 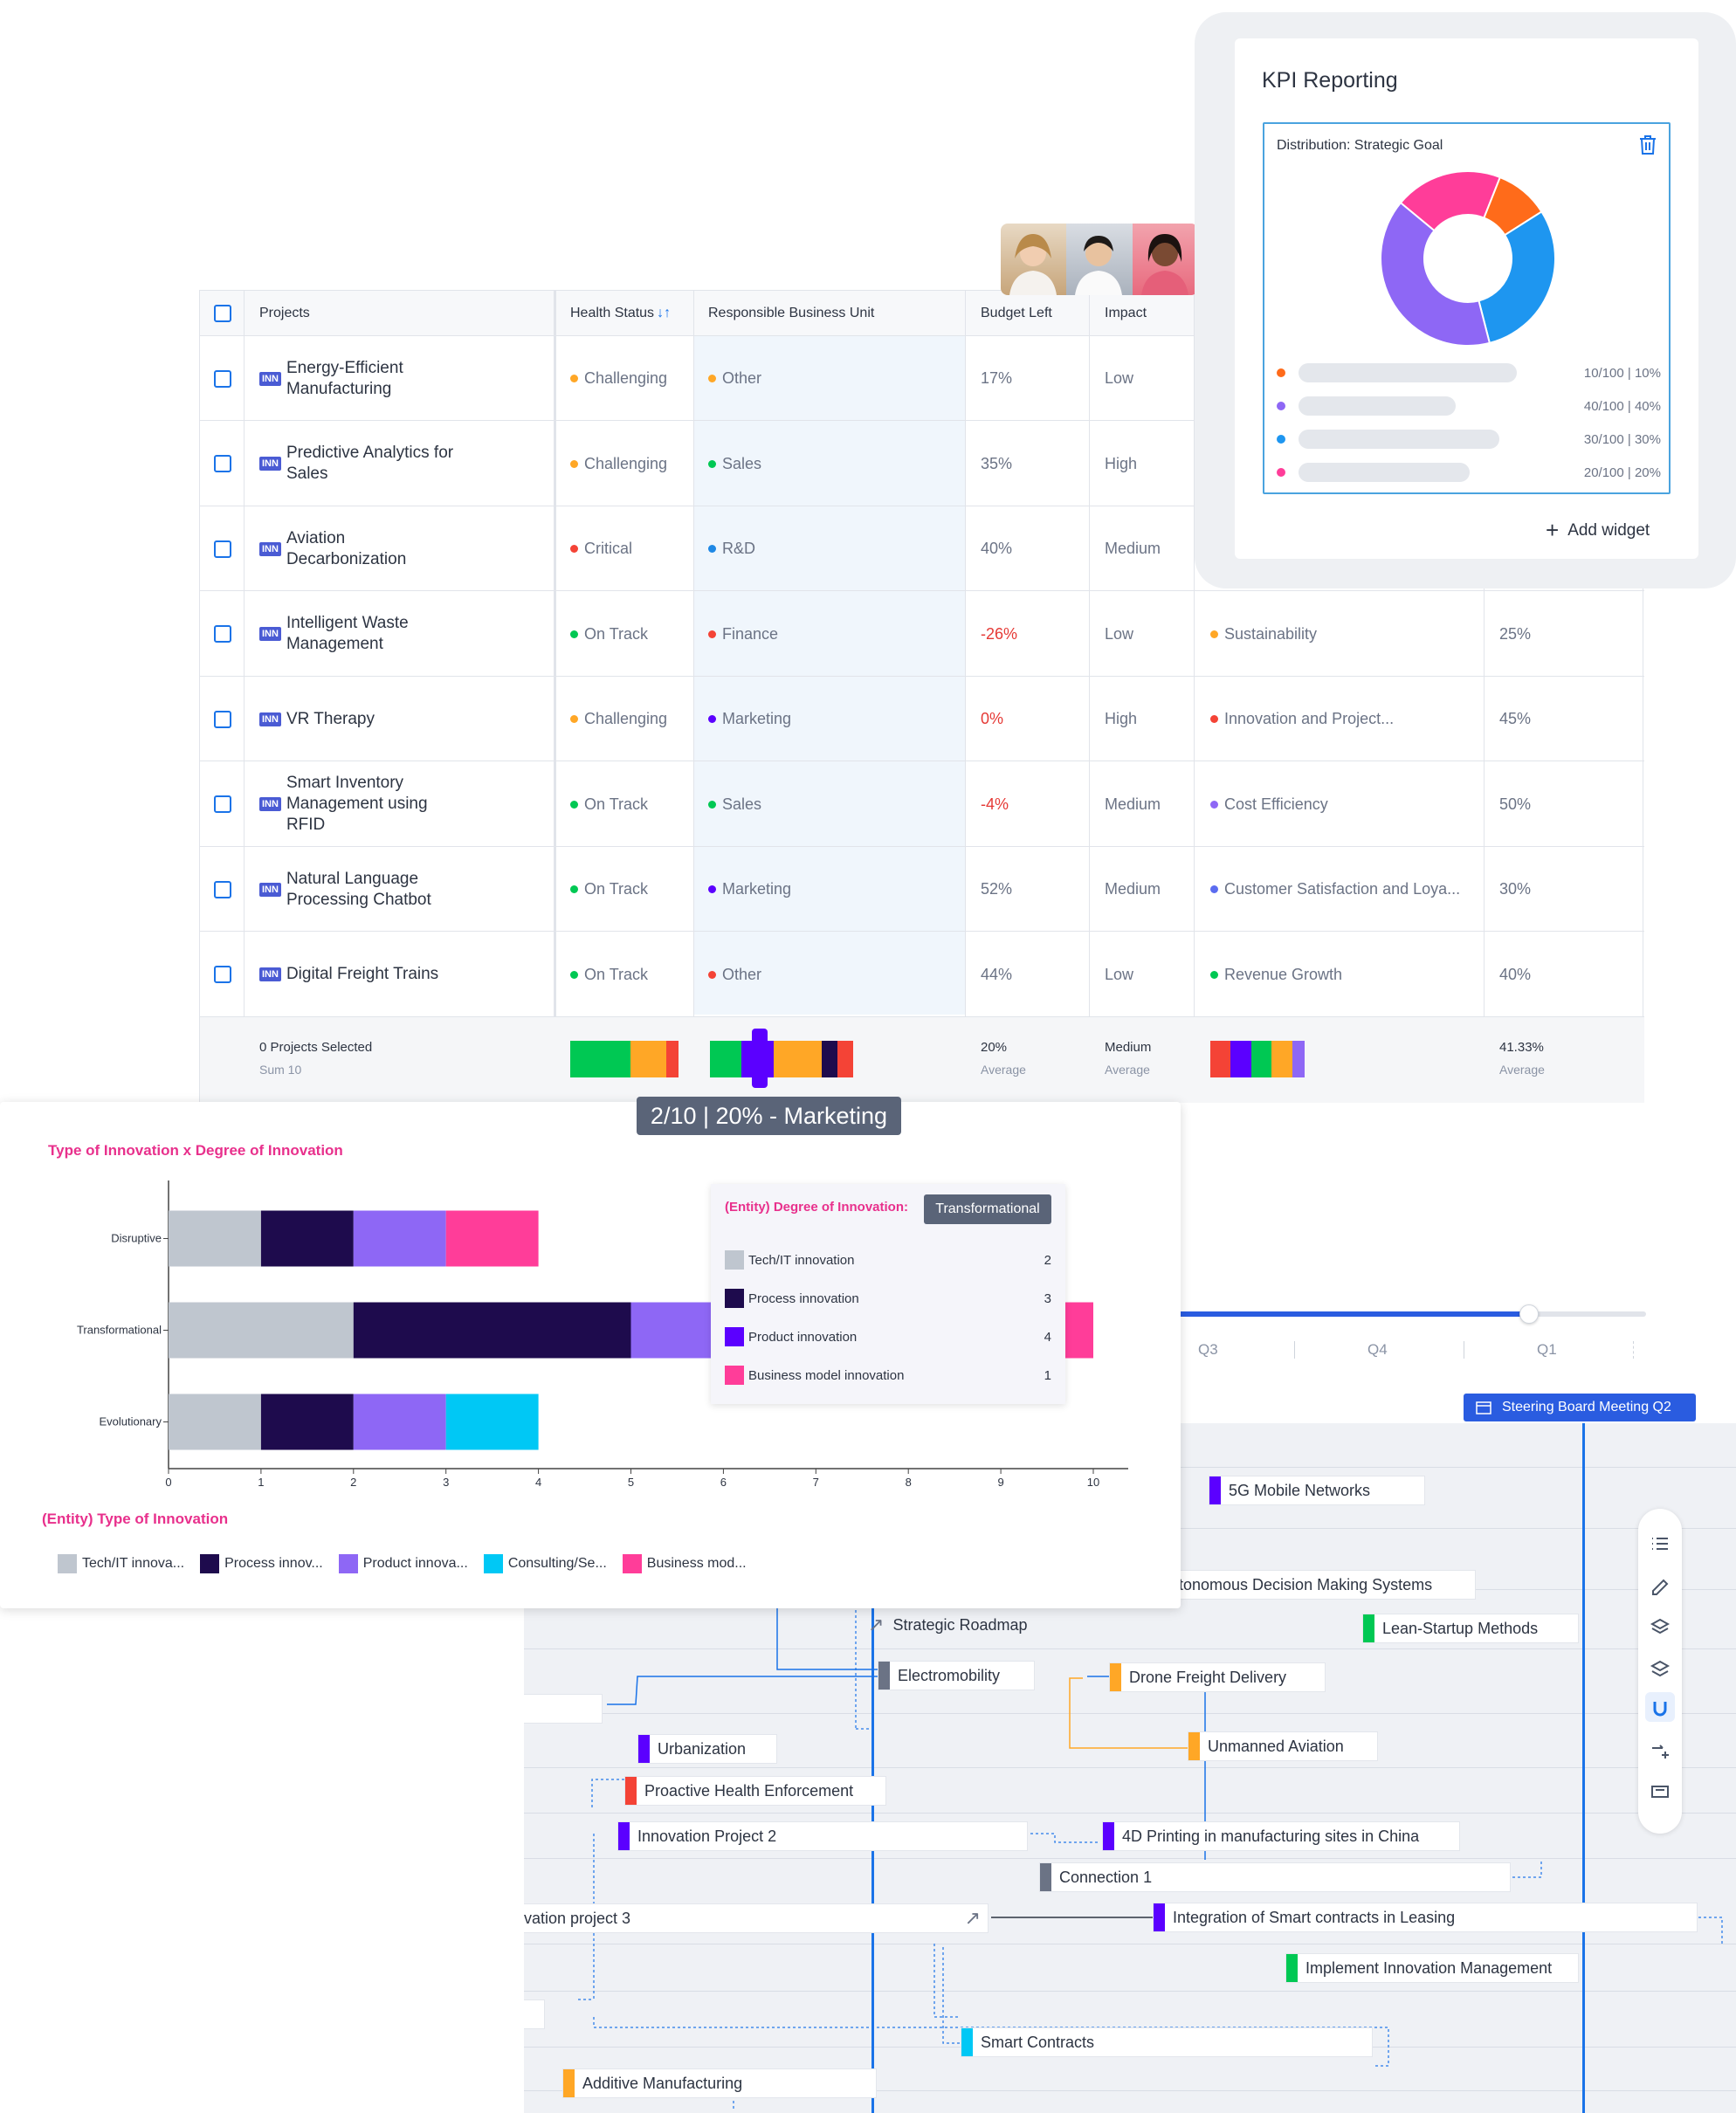 I want to click on roadmap-item: Proactive Health Enforcement, so click(x=755, y=1791).